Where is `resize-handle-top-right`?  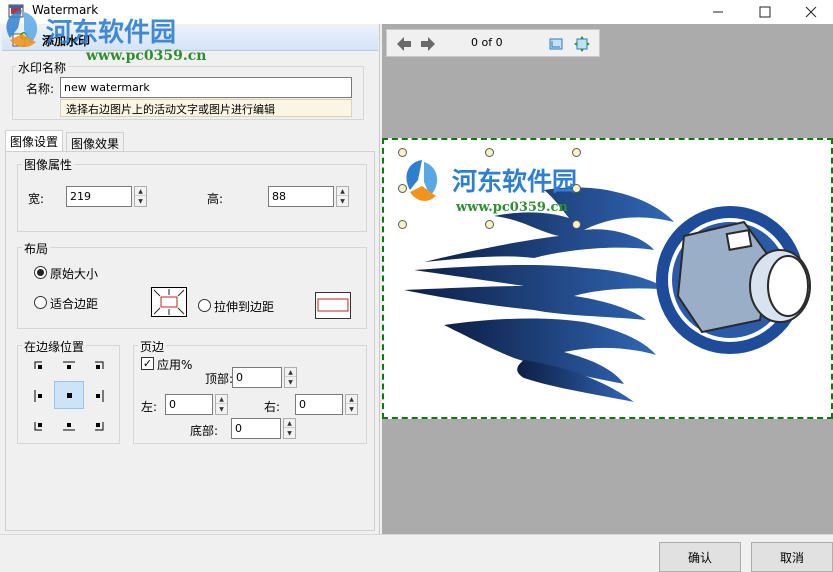 resize-handle-top-right is located at coordinates (576, 152).